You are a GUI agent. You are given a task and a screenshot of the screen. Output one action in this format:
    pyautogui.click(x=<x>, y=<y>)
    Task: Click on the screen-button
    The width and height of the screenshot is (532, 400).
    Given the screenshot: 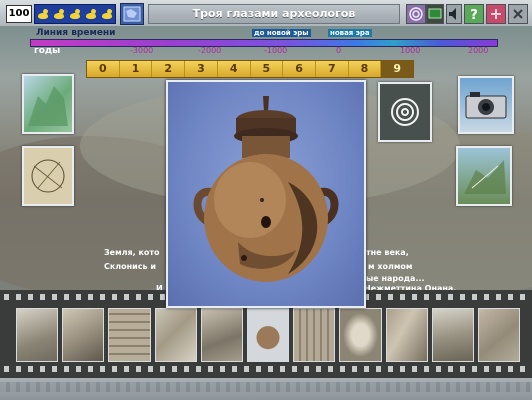 What is the action you would take?
    pyautogui.click(x=435, y=14)
    